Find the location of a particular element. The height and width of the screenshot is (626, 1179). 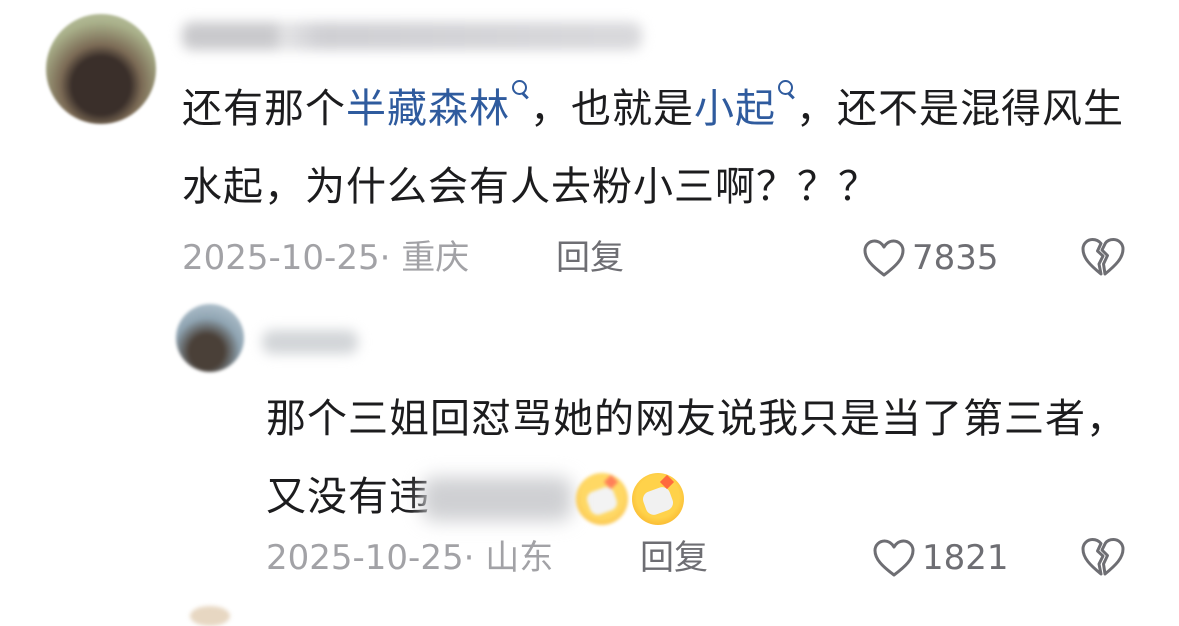

keyword-link-banzang-senlin: 半藏森林 is located at coordinates (438, 106).